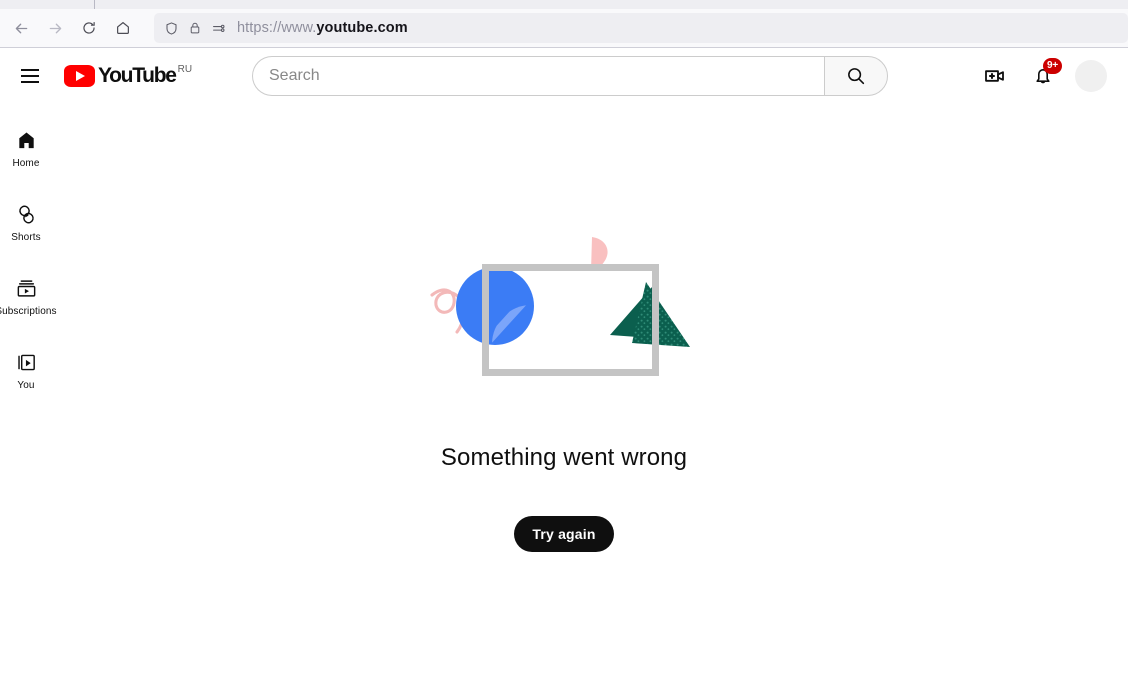  What do you see at coordinates (79, 76) in the screenshot?
I see `youtube-play-icon` at bounding box center [79, 76].